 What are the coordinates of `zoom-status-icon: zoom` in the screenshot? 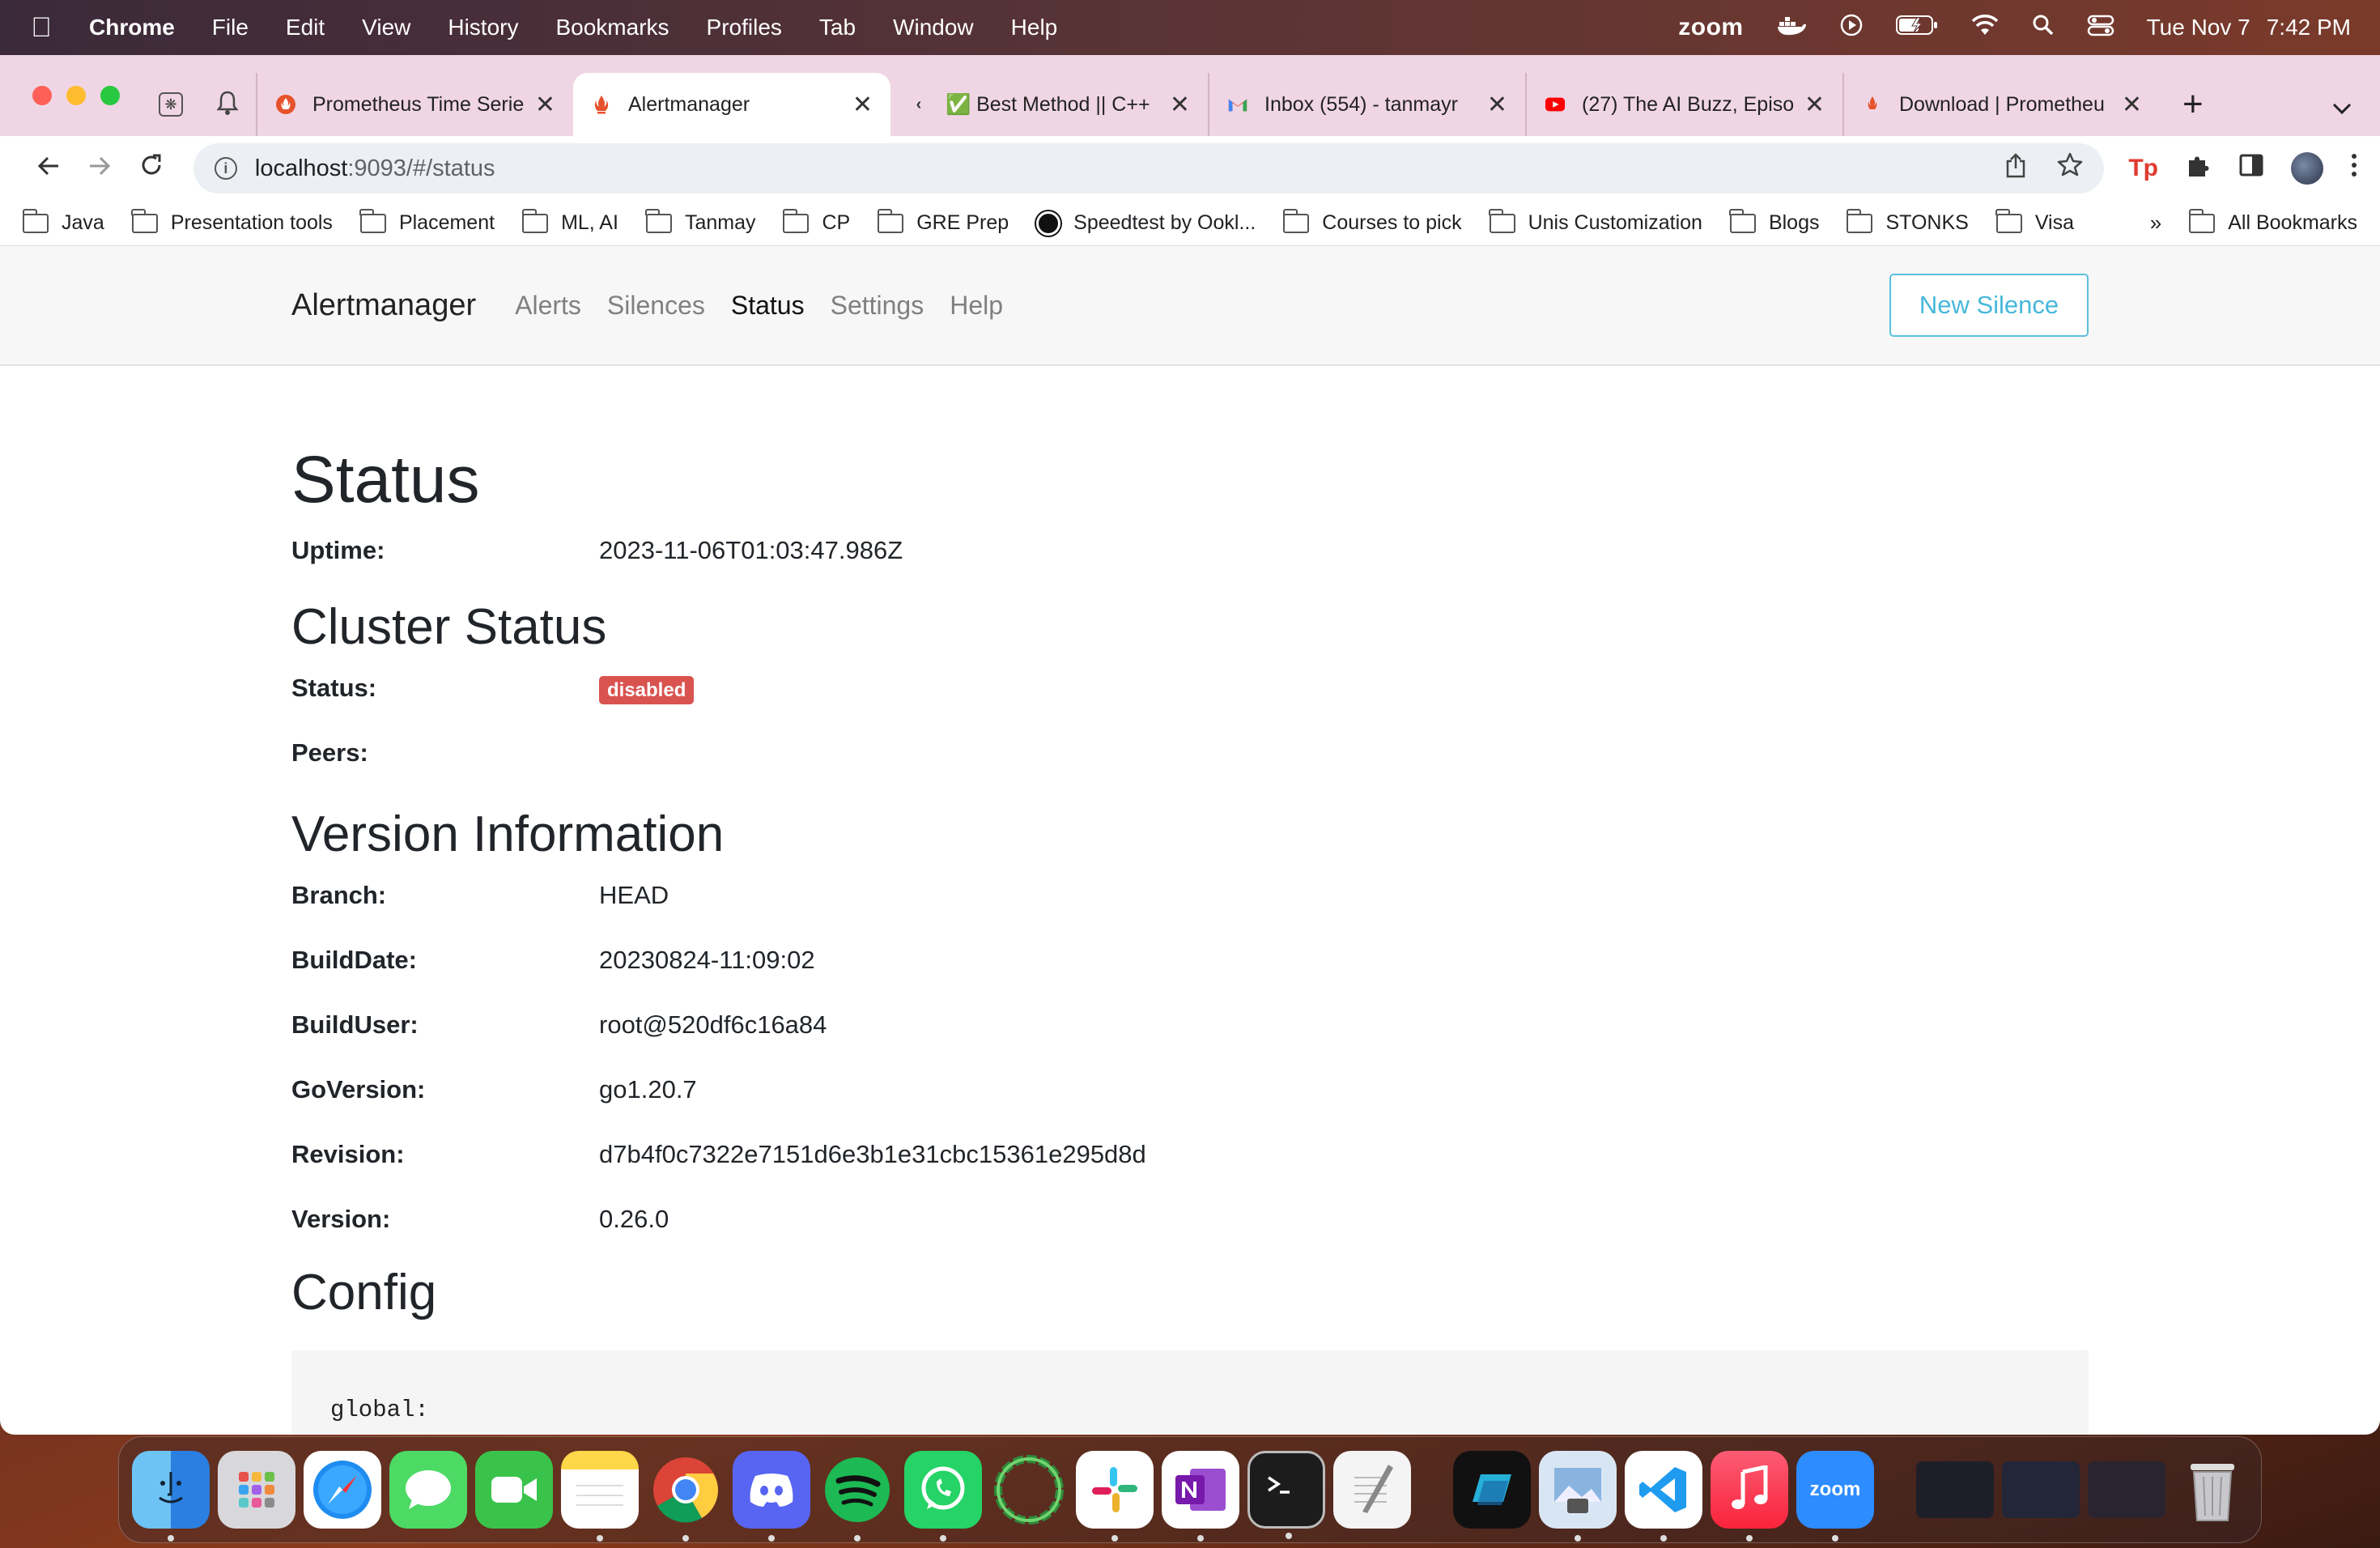 It's located at (1710, 27).